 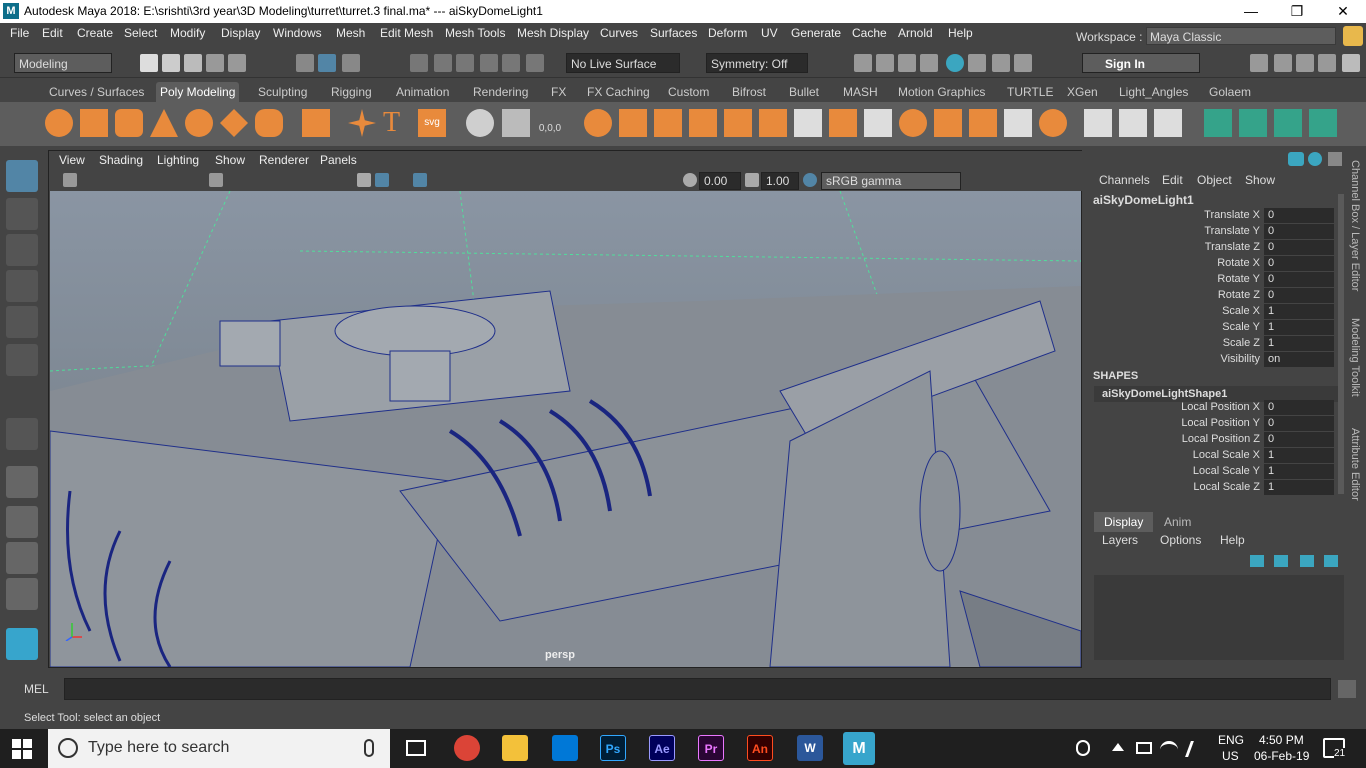 What do you see at coordinates (941, 92) in the screenshot?
I see `shelf-tab-motion-graphics: Motion Graphics` at bounding box center [941, 92].